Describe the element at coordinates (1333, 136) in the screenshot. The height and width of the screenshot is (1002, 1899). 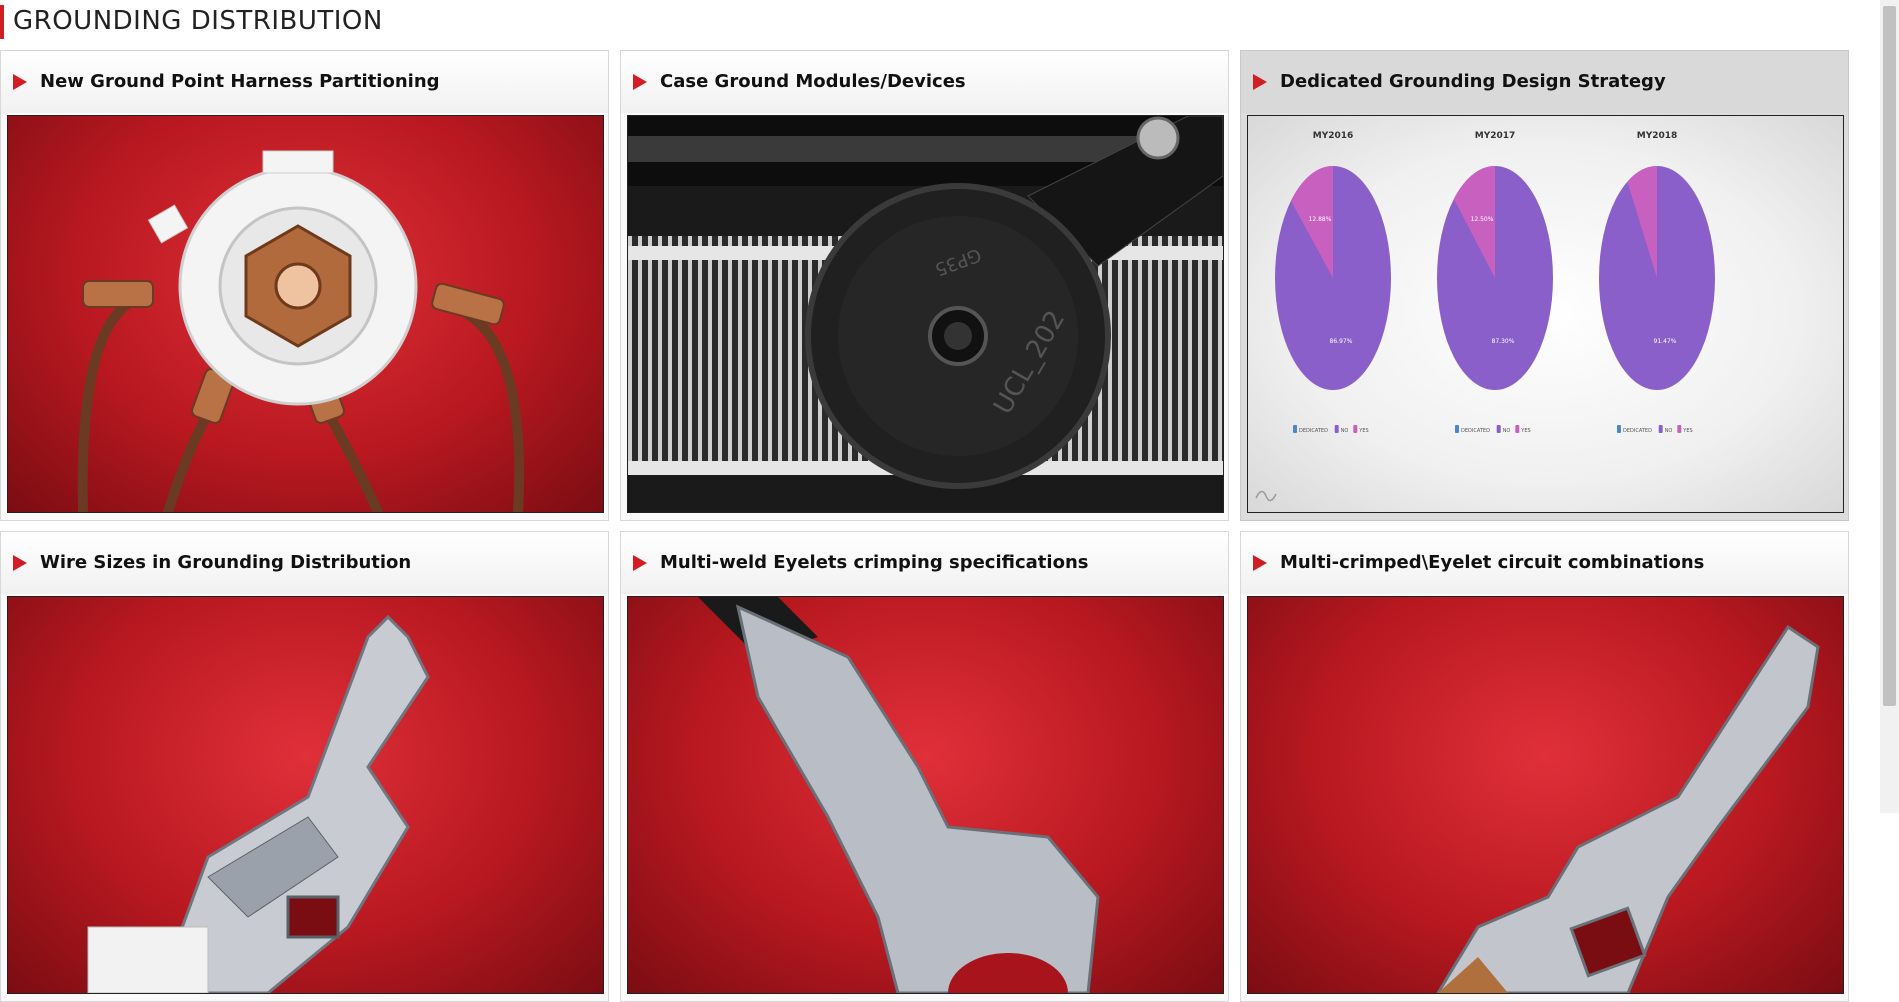
I see `pie-title: MY2016` at that location.